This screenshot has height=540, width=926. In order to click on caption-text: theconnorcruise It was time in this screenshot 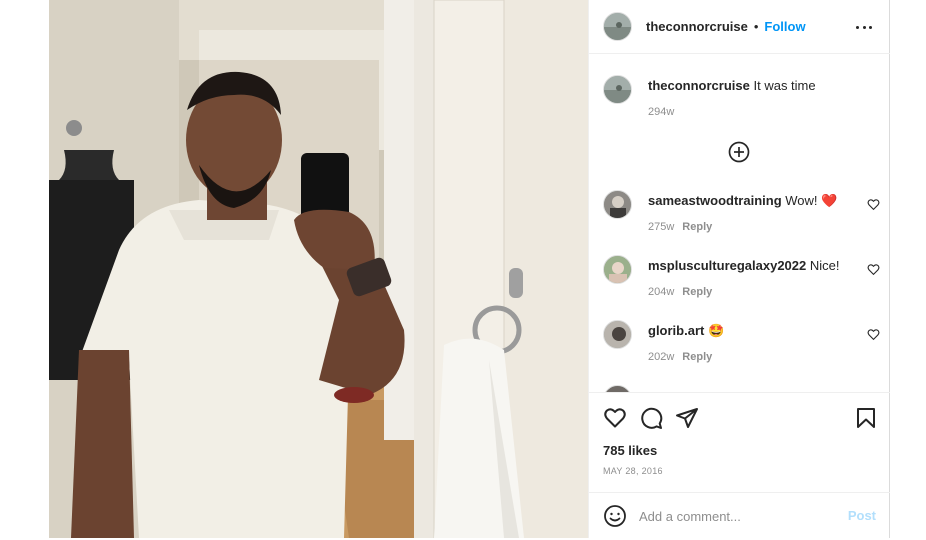, I will do `click(732, 86)`.